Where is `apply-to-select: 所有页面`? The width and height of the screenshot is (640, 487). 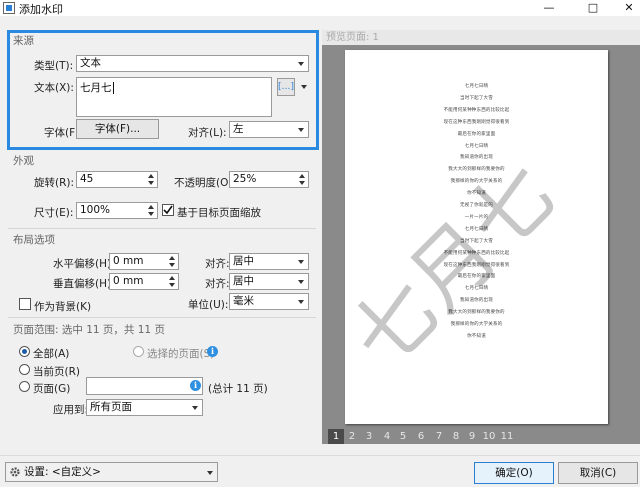 apply-to-select: 所有页面 is located at coordinates (144, 407).